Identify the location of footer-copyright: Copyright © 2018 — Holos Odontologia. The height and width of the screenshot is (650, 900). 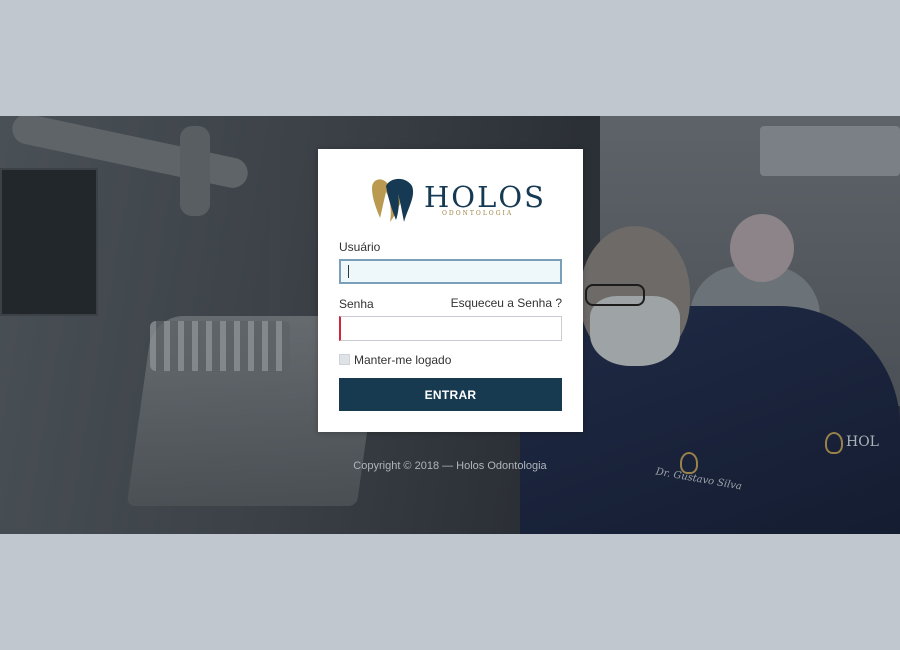
(450, 466).